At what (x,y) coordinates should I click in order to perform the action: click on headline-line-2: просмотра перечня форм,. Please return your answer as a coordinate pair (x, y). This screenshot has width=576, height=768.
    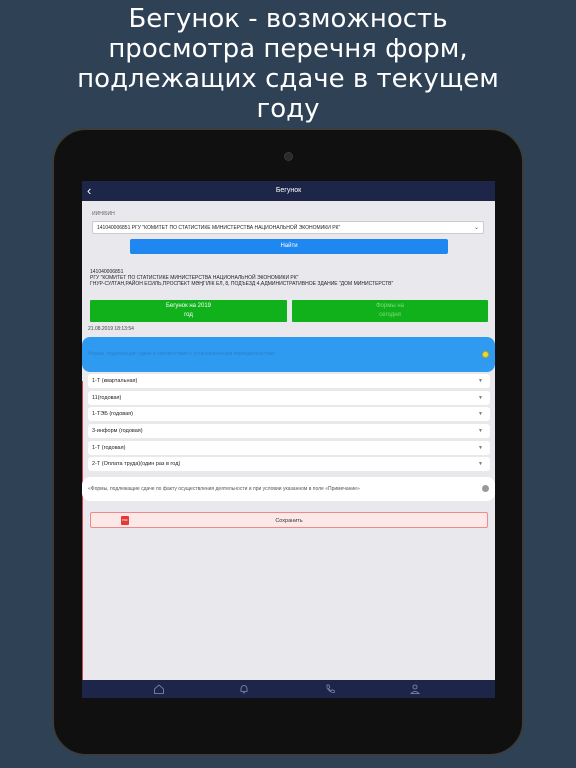
    Looking at the image, I should click on (288, 49).